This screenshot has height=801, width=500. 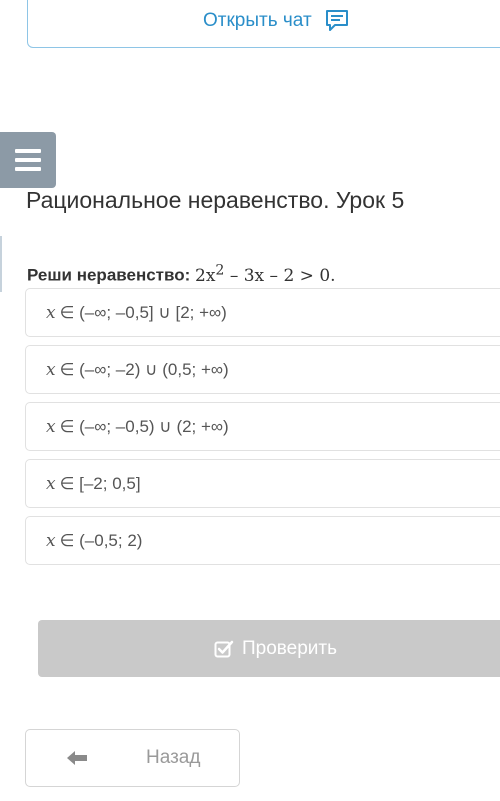 I want to click on question-prompt: Реши неравенство:, so click(x=109, y=275).